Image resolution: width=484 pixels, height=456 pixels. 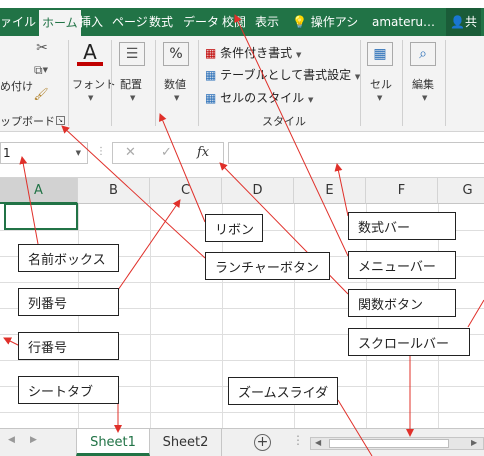 I want to click on tab-review: 校閲, so click(x=234, y=22).